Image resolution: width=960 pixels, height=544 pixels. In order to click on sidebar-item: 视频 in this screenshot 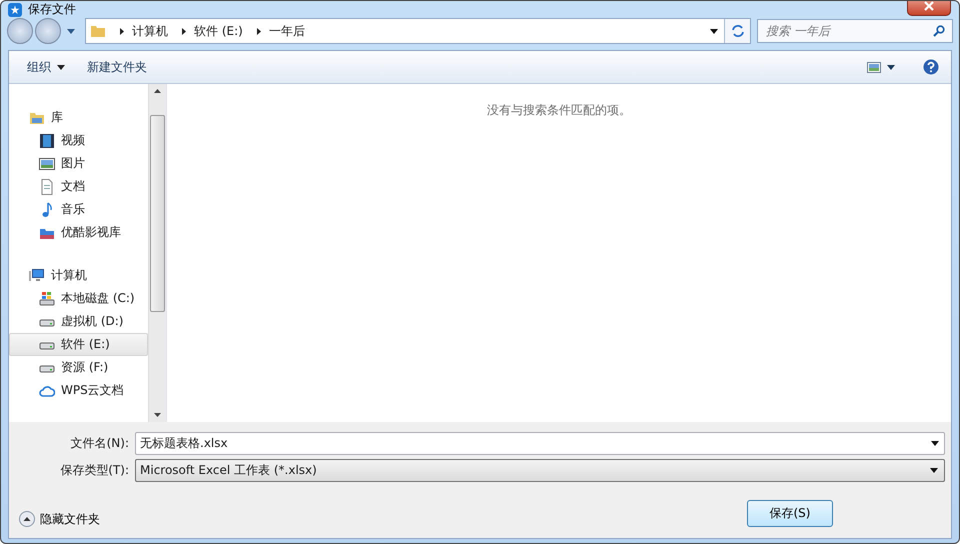, I will do `click(78, 140)`.